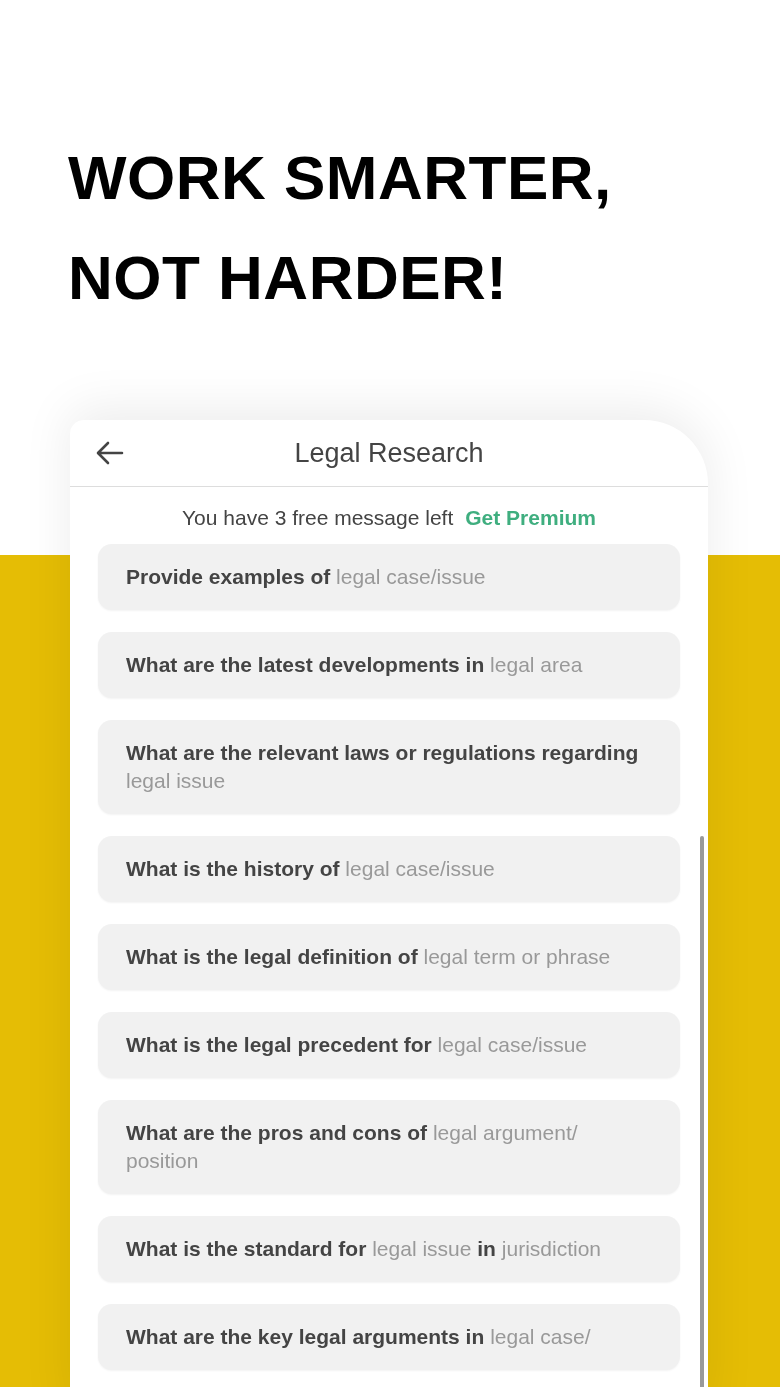 Image resolution: width=780 pixels, height=1387 pixels. I want to click on prompt-suggestion: What are the key legal arguments in legal case/, so click(389, 1337).